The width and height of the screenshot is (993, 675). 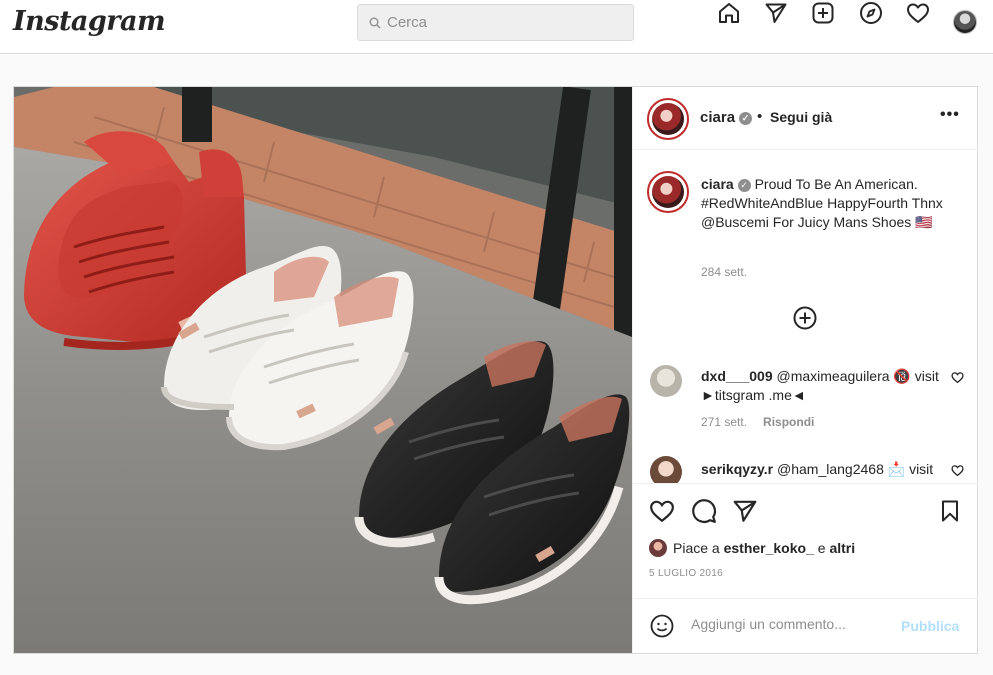 What do you see at coordinates (668, 192) in the screenshot?
I see `caption-author-avatar` at bounding box center [668, 192].